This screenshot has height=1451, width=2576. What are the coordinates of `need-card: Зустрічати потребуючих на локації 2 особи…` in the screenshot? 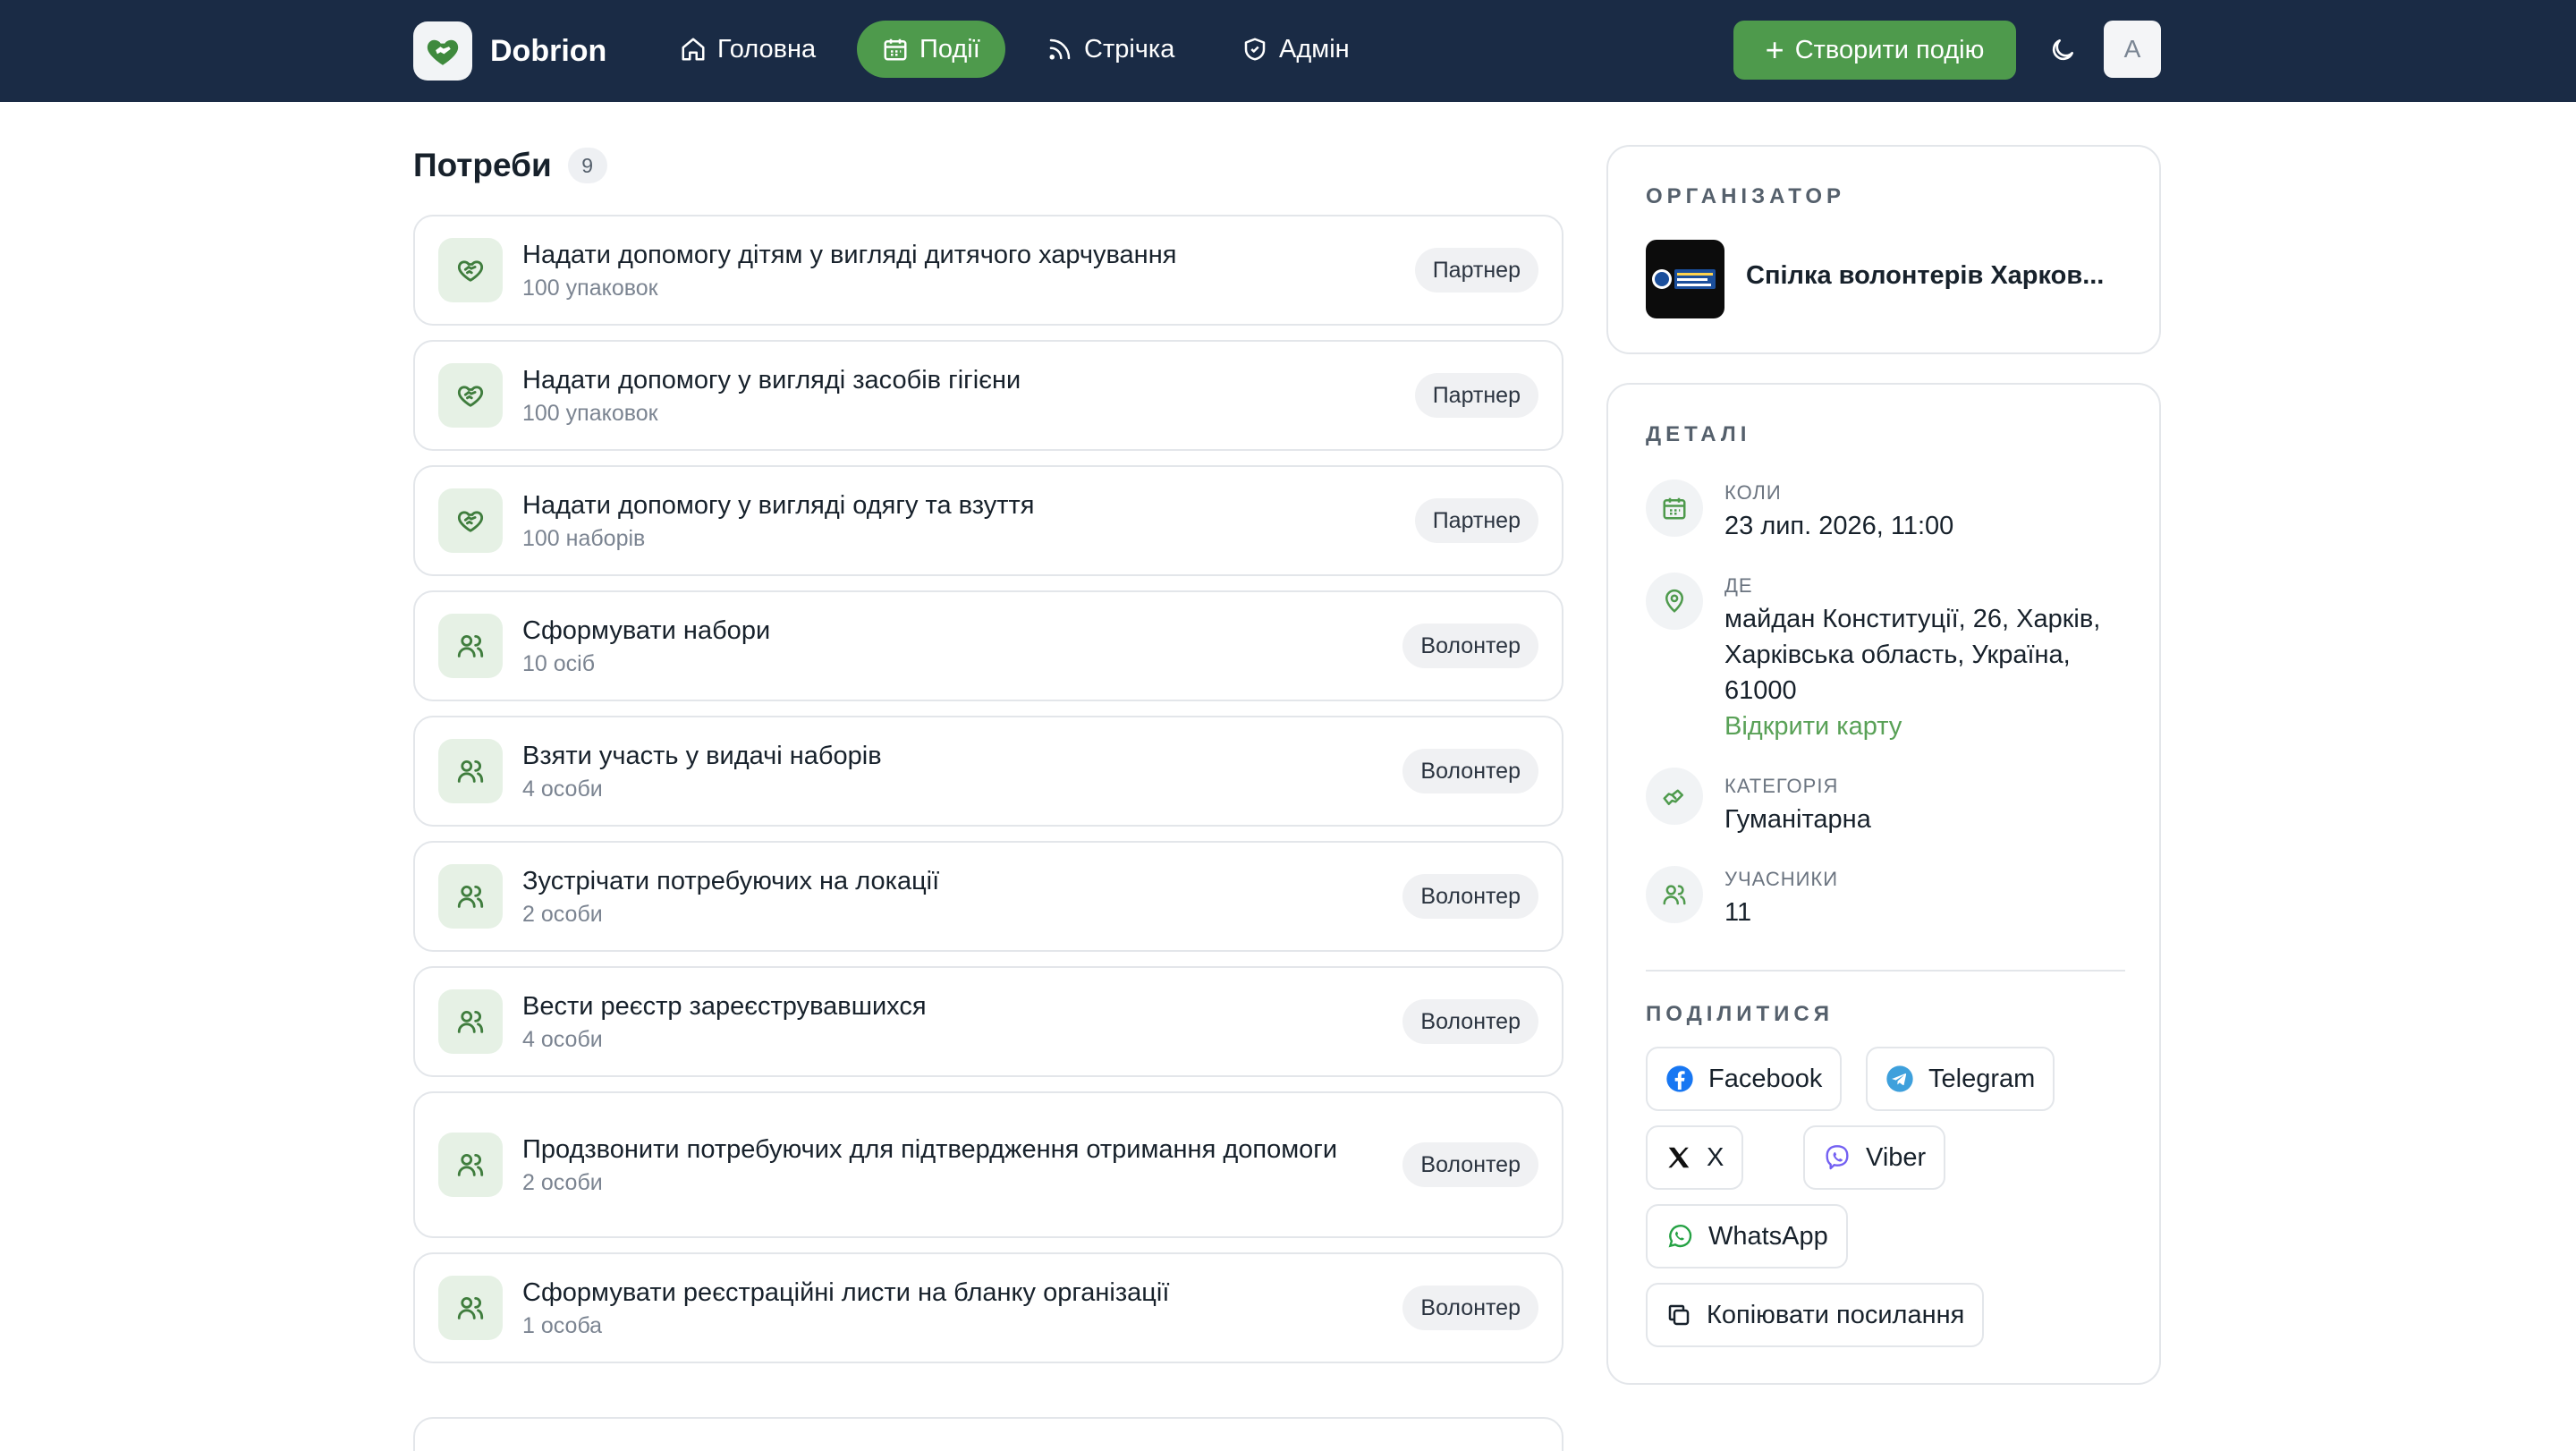 It's located at (988, 896).